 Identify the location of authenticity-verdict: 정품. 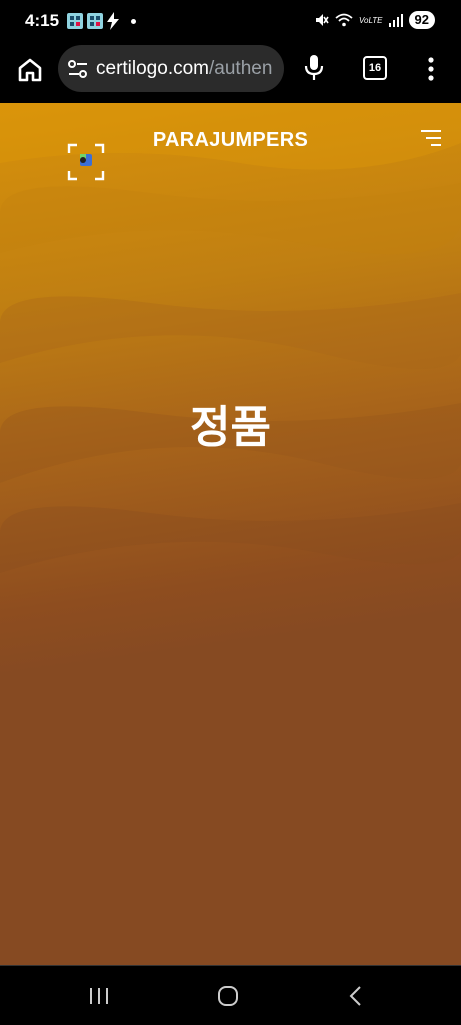
(230, 427).